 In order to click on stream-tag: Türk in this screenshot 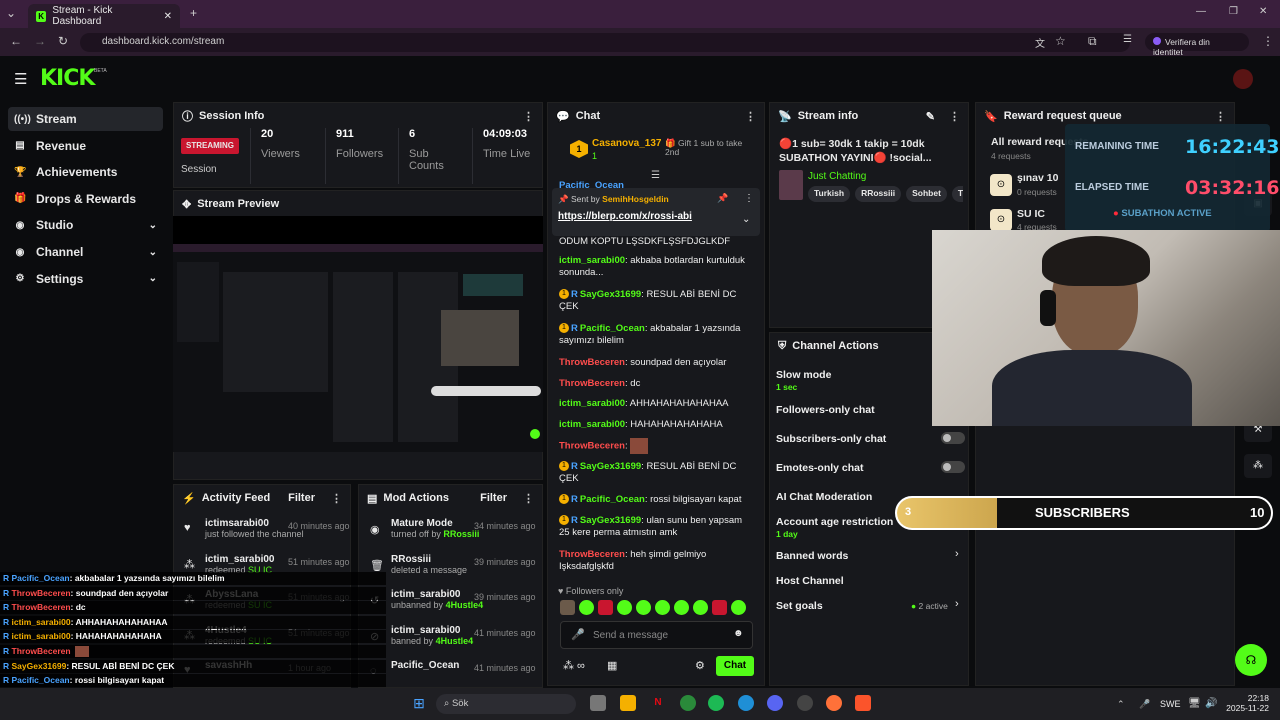, I will do `click(957, 194)`.